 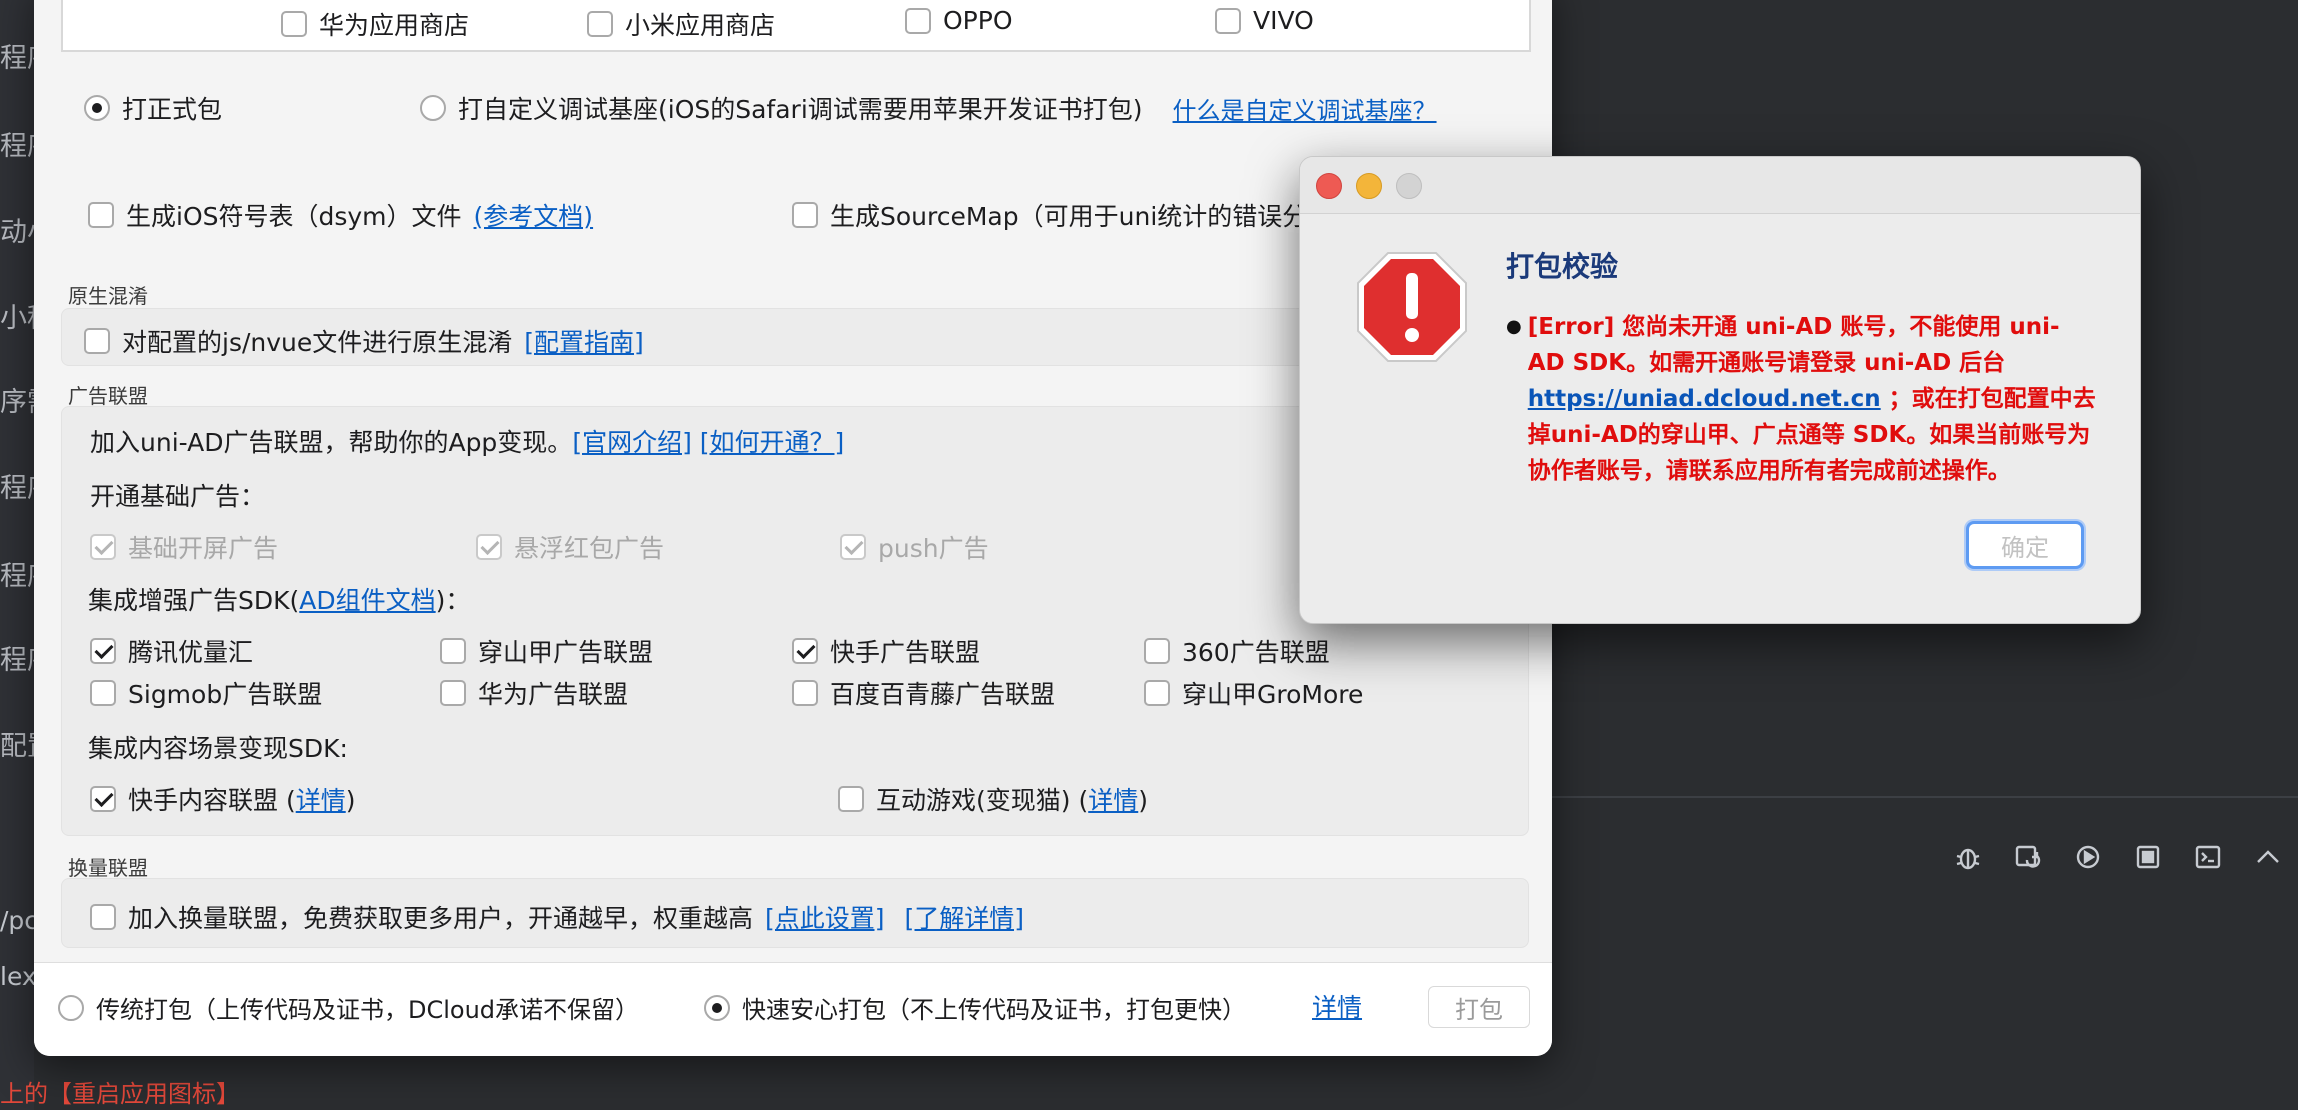 I want to click on stop-warning-icon, so click(x=1412, y=309).